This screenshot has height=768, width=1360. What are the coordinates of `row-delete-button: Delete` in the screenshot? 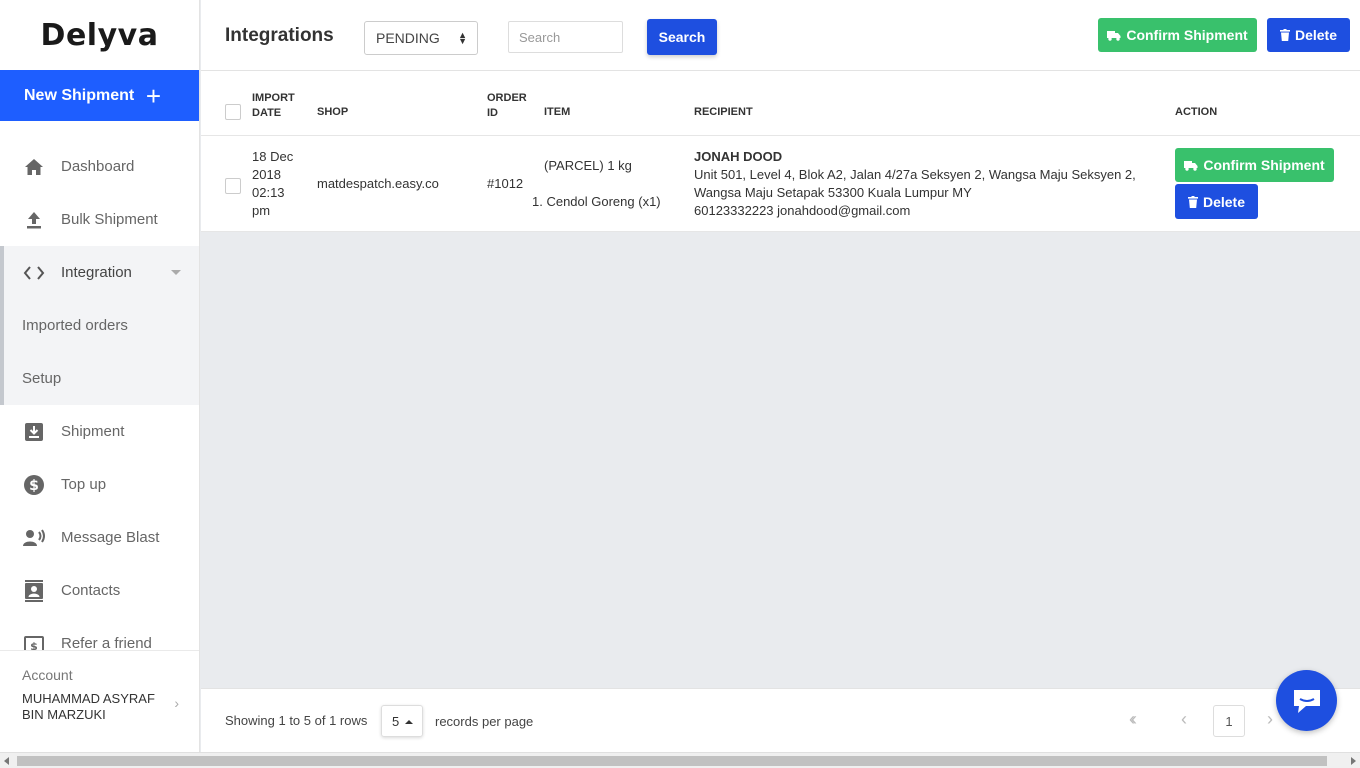 It's located at (1216, 201).